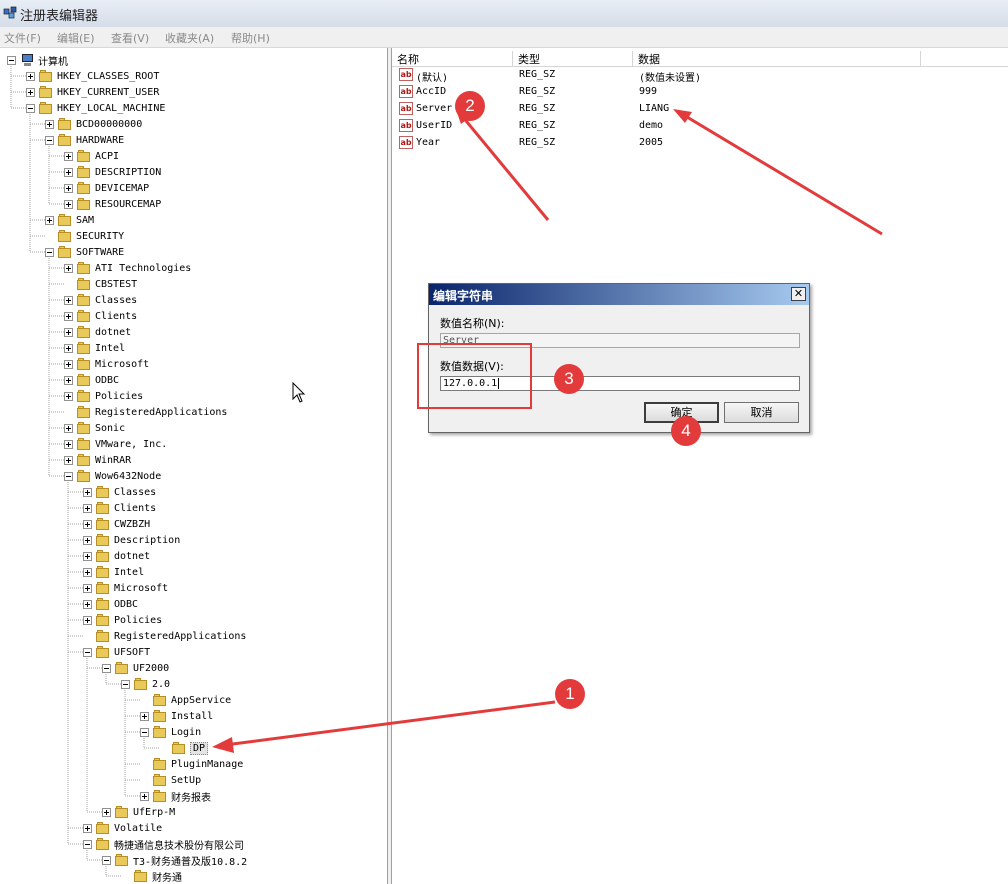 Image resolution: width=1008 pixels, height=884 pixels. I want to click on step-marker-4: 4, so click(686, 431).